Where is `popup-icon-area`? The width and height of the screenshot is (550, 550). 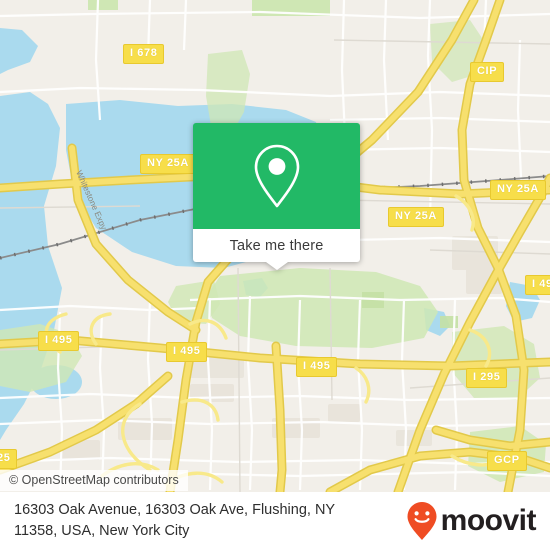 popup-icon-area is located at coordinates (276, 176).